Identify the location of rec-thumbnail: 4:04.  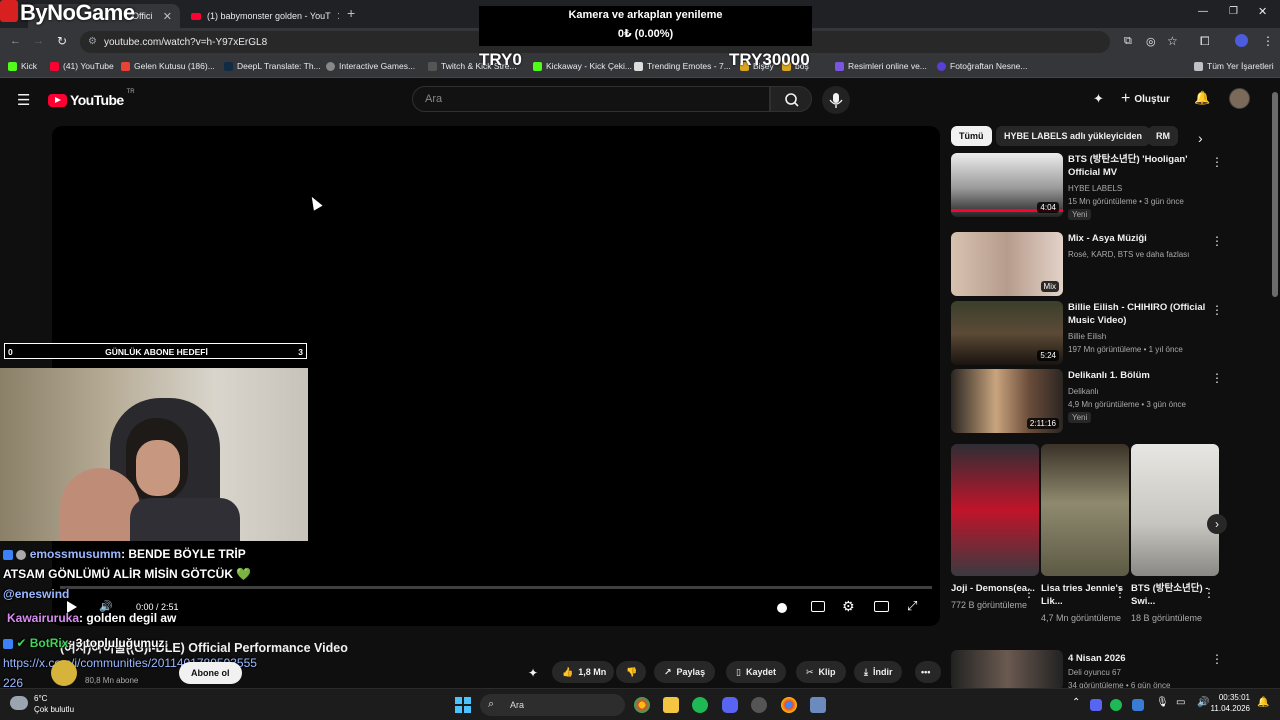
(1007, 185).